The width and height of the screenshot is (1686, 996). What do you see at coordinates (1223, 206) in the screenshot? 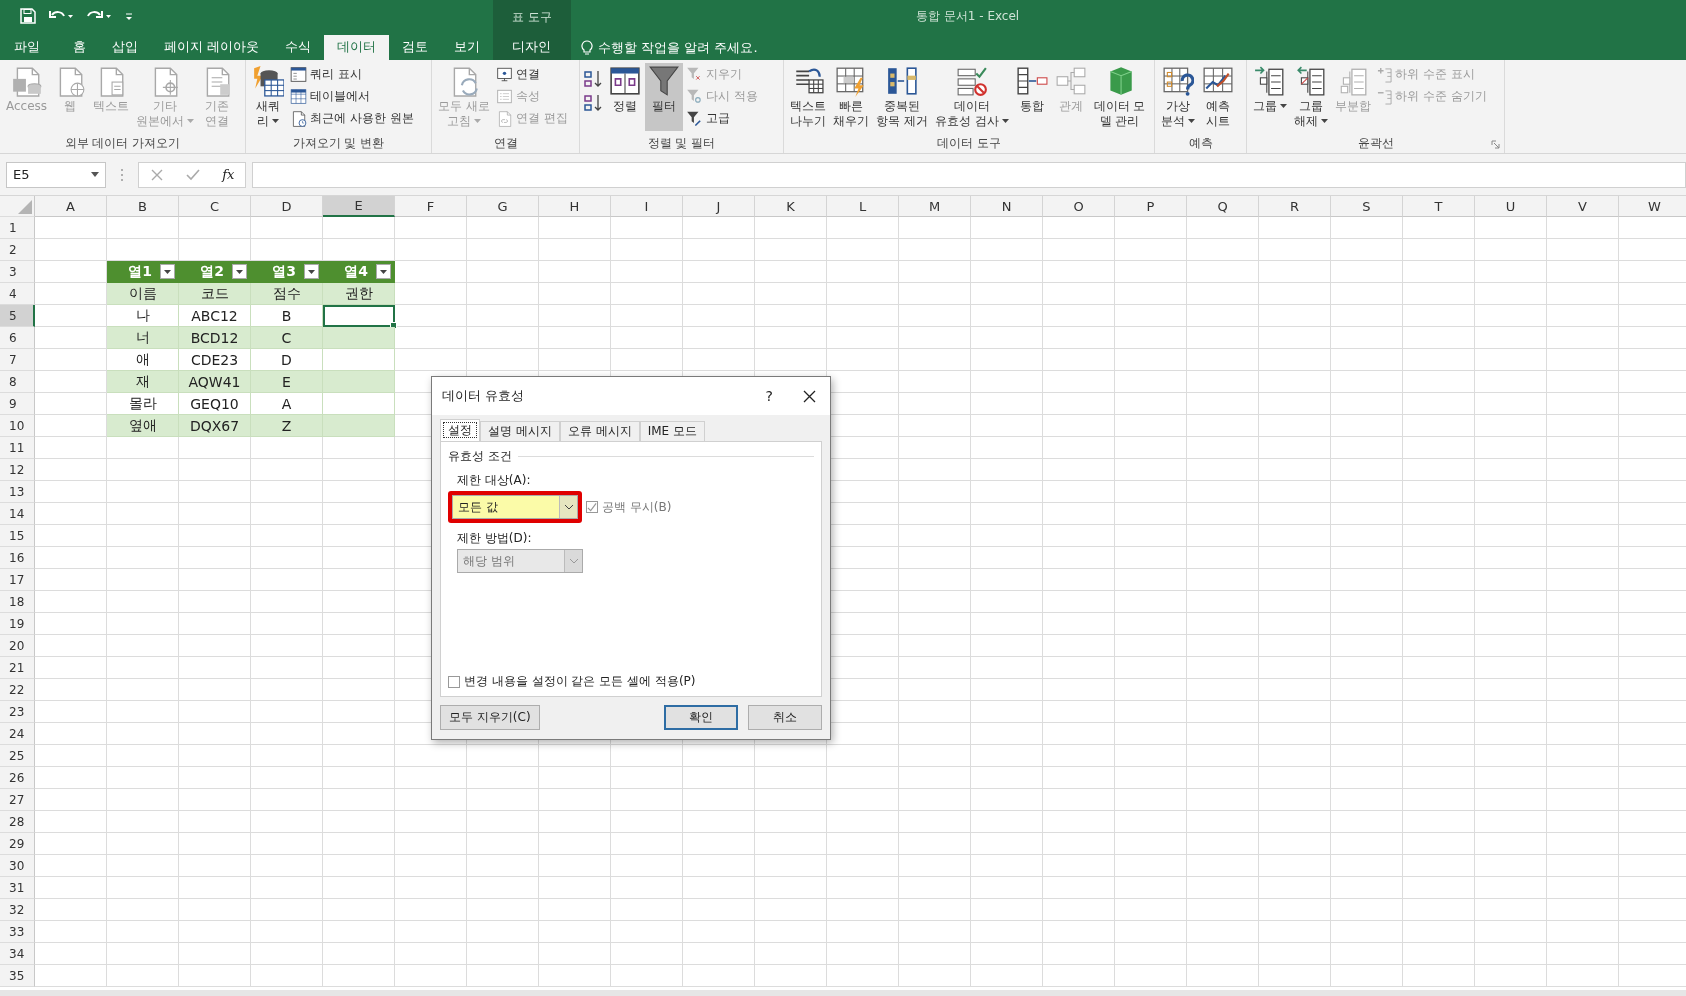
I see `column-header: Q` at bounding box center [1223, 206].